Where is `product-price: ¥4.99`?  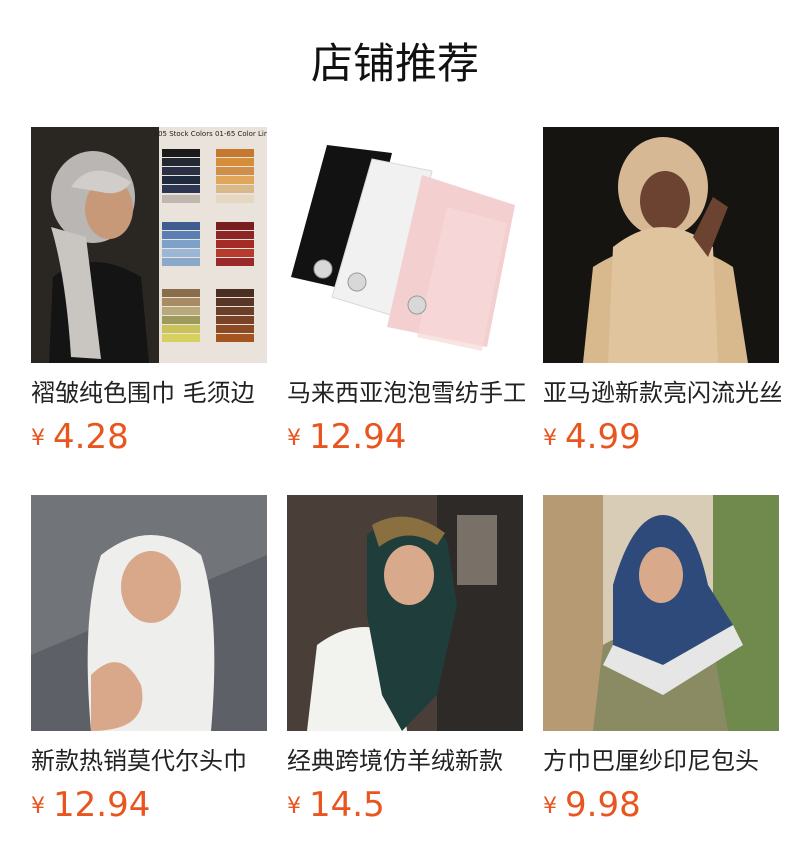
product-price: ¥4.99 is located at coordinates (592, 437).